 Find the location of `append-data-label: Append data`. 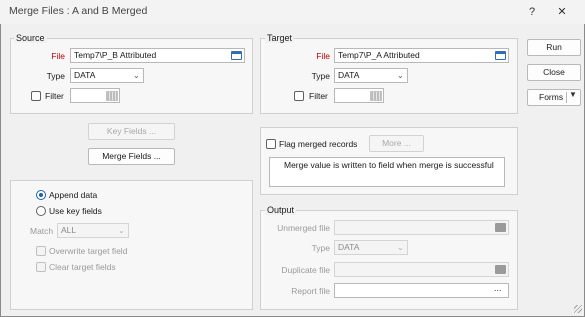

append-data-label: Append data is located at coordinates (73, 195).